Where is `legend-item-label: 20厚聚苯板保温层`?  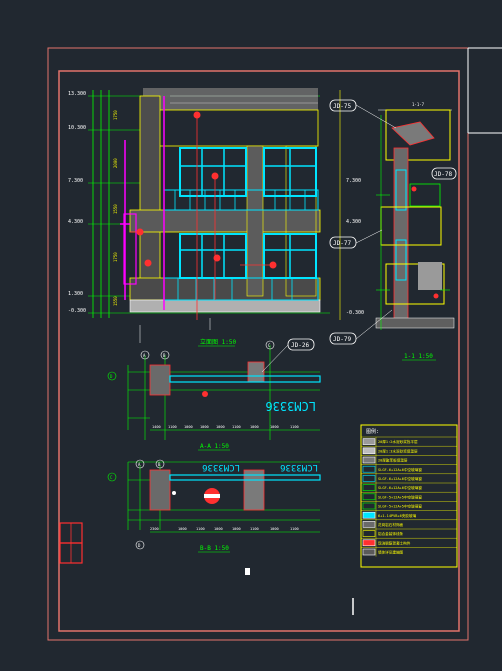
legend-item-label: 20厚聚苯板保温层 is located at coordinates (393, 460).